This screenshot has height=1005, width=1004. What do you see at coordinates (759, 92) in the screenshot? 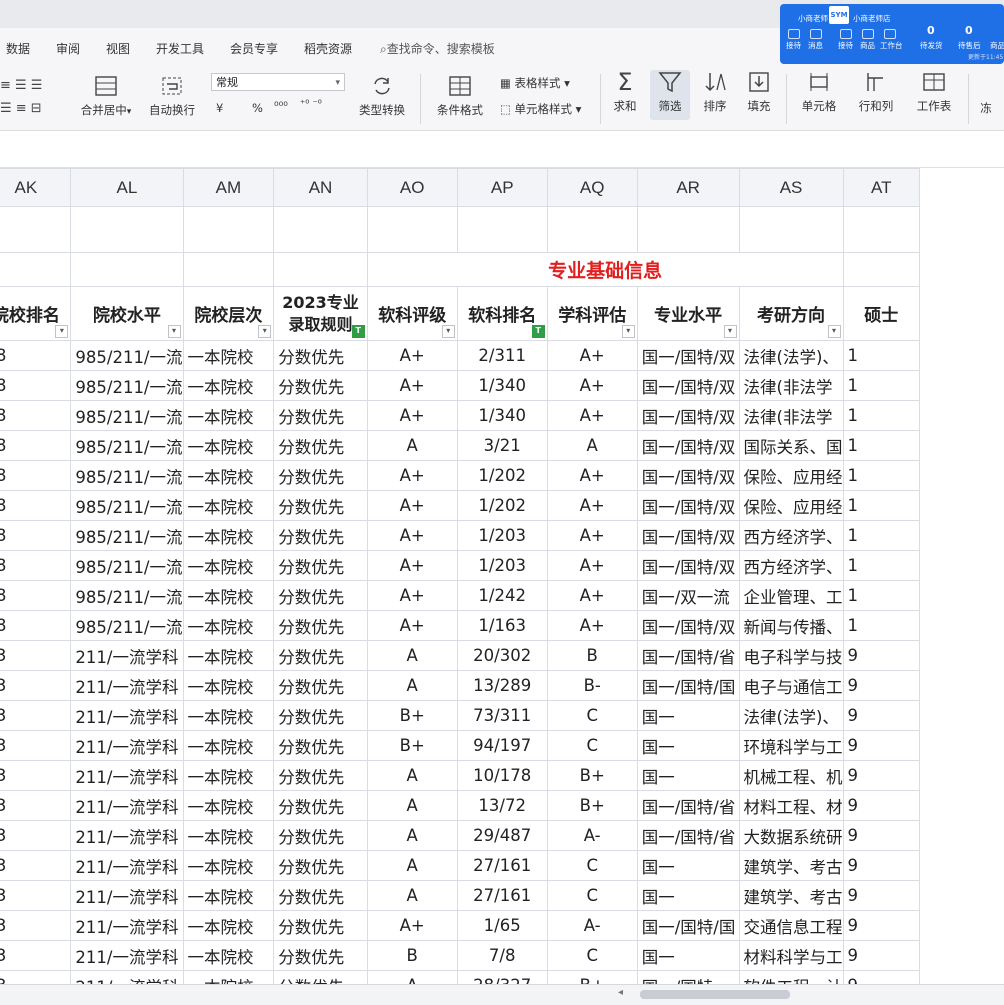
I see `fill-button: 填充` at bounding box center [759, 92].